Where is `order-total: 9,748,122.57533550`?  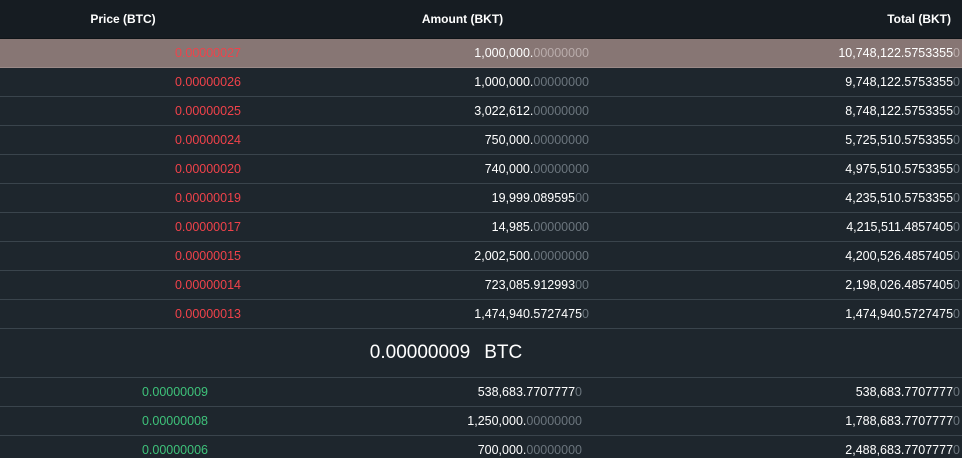
order-total: 9,748,122.57533550 is located at coordinates (775, 82).